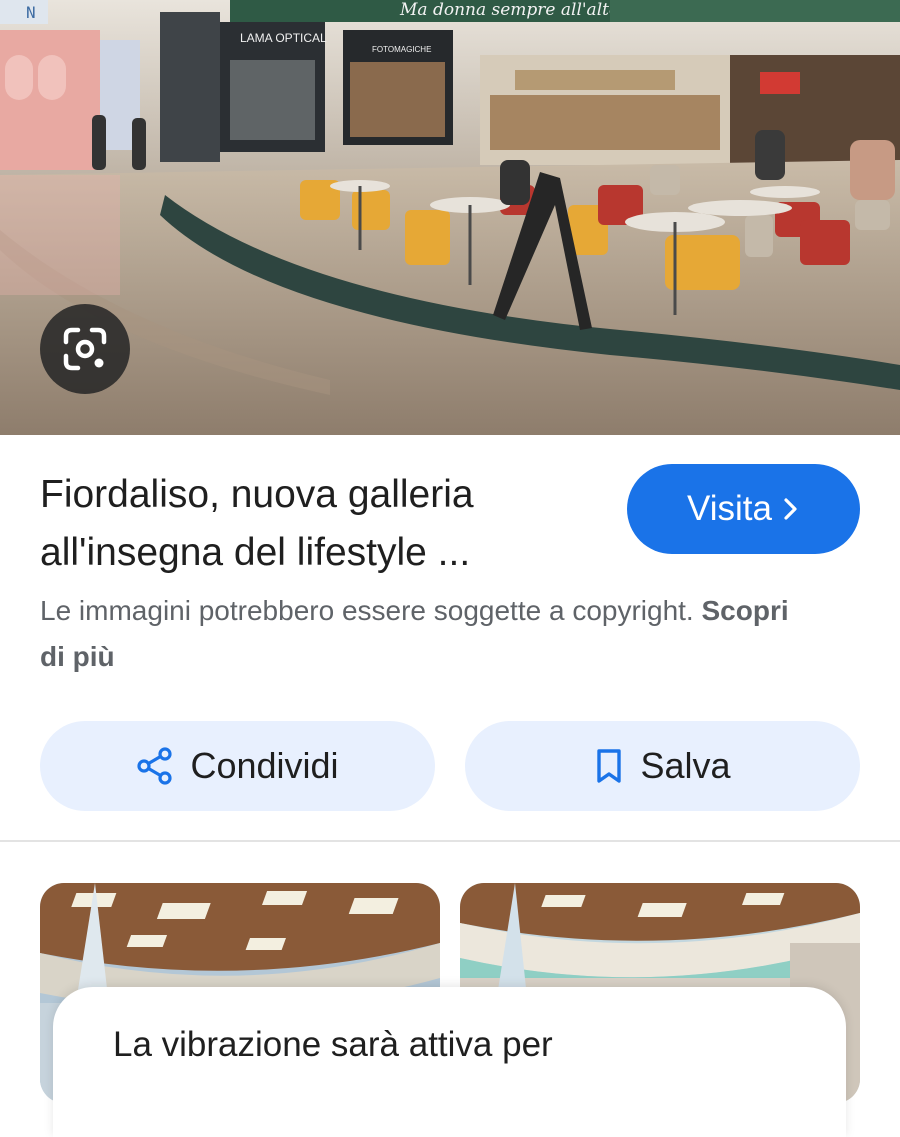  Describe the element at coordinates (450, 841) in the screenshot. I see `section-divider` at that location.